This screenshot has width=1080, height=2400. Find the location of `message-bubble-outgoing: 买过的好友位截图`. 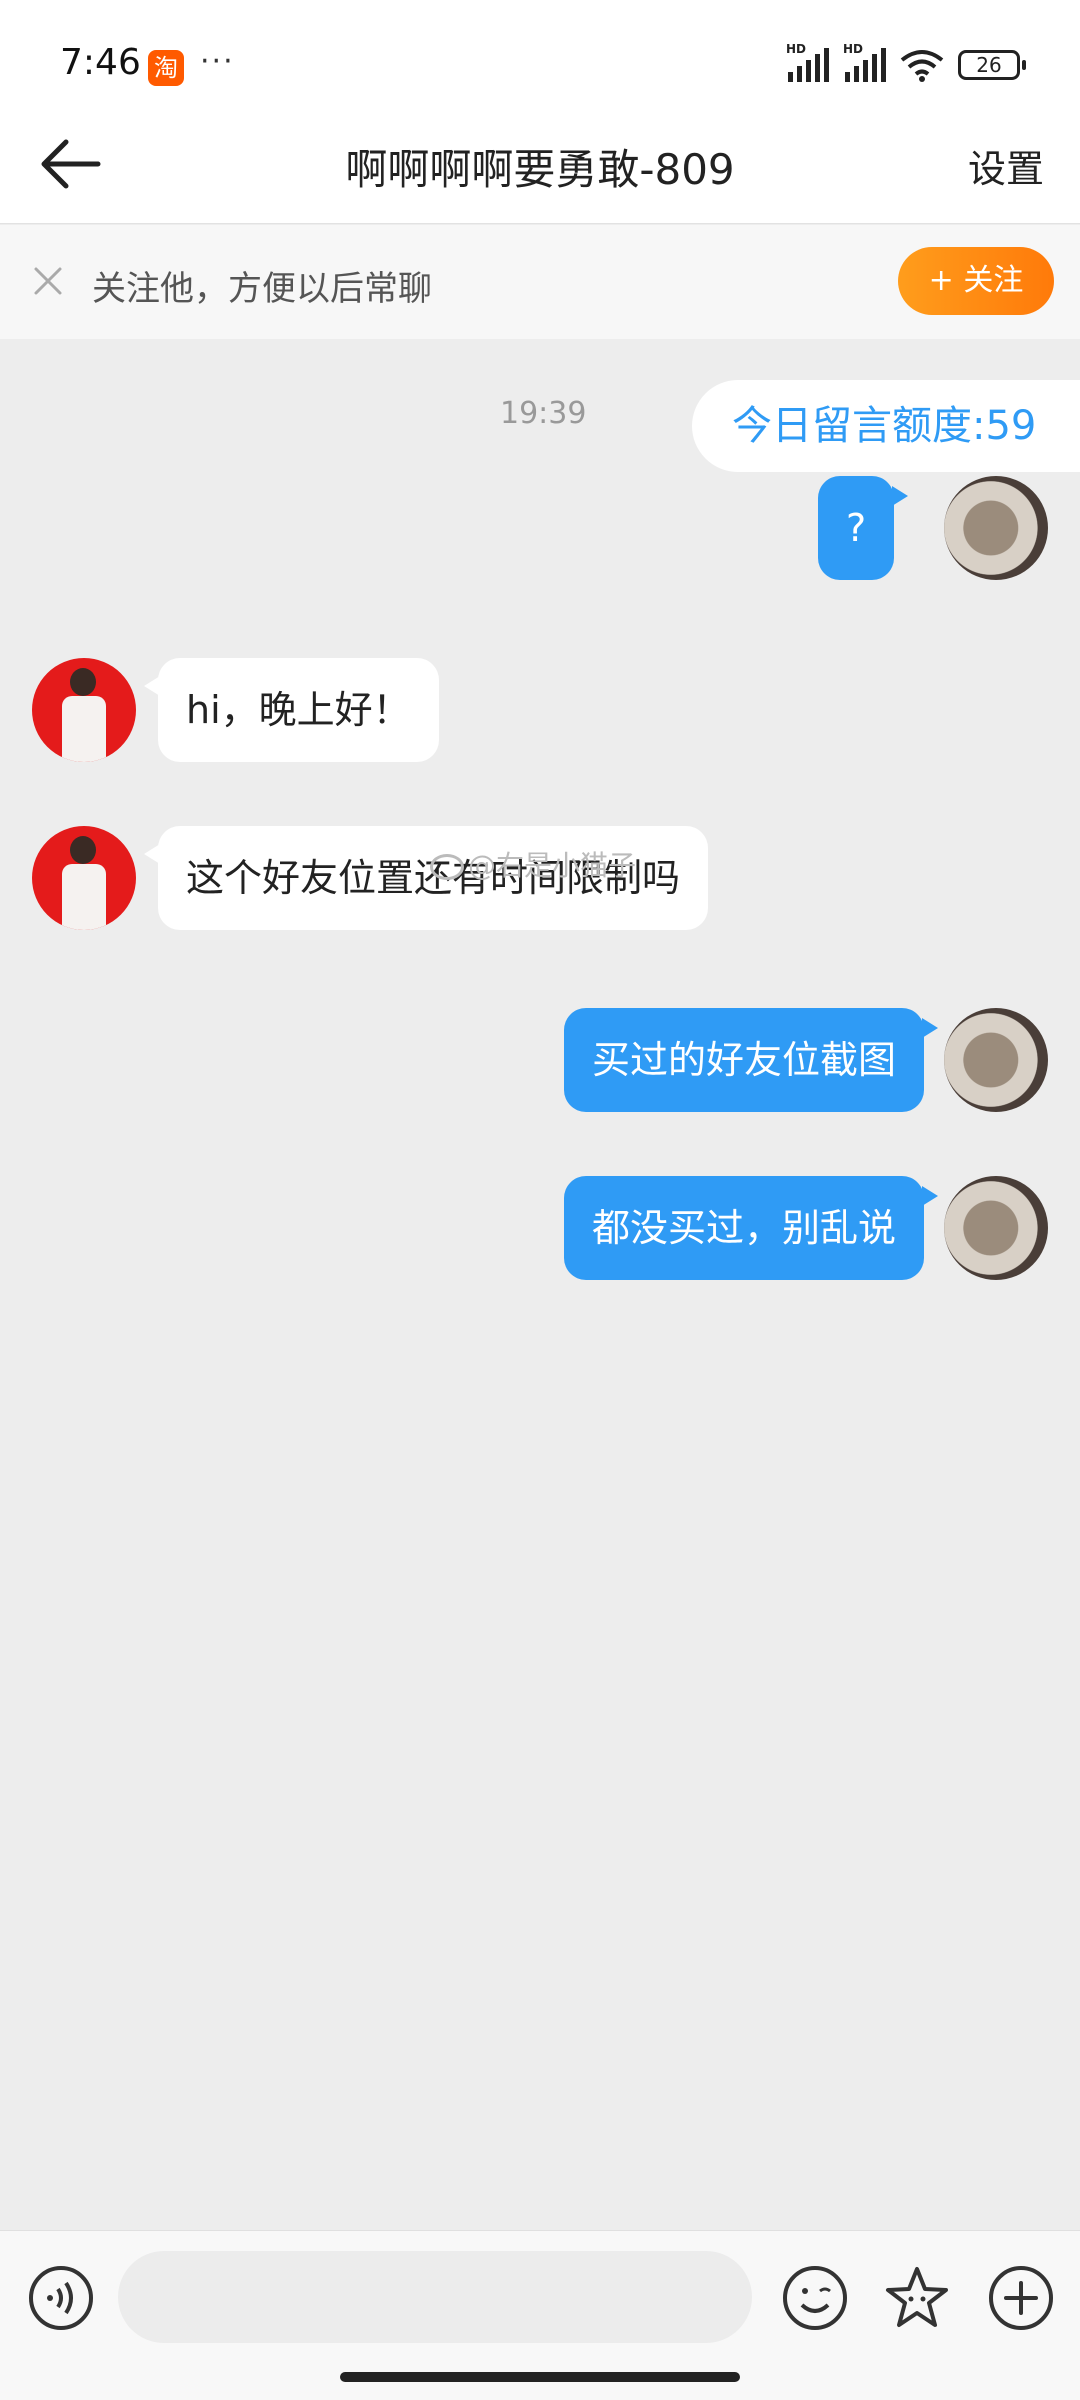

message-bubble-outgoing: 买过的好友位截图 is located at coordinates (751, 1060).